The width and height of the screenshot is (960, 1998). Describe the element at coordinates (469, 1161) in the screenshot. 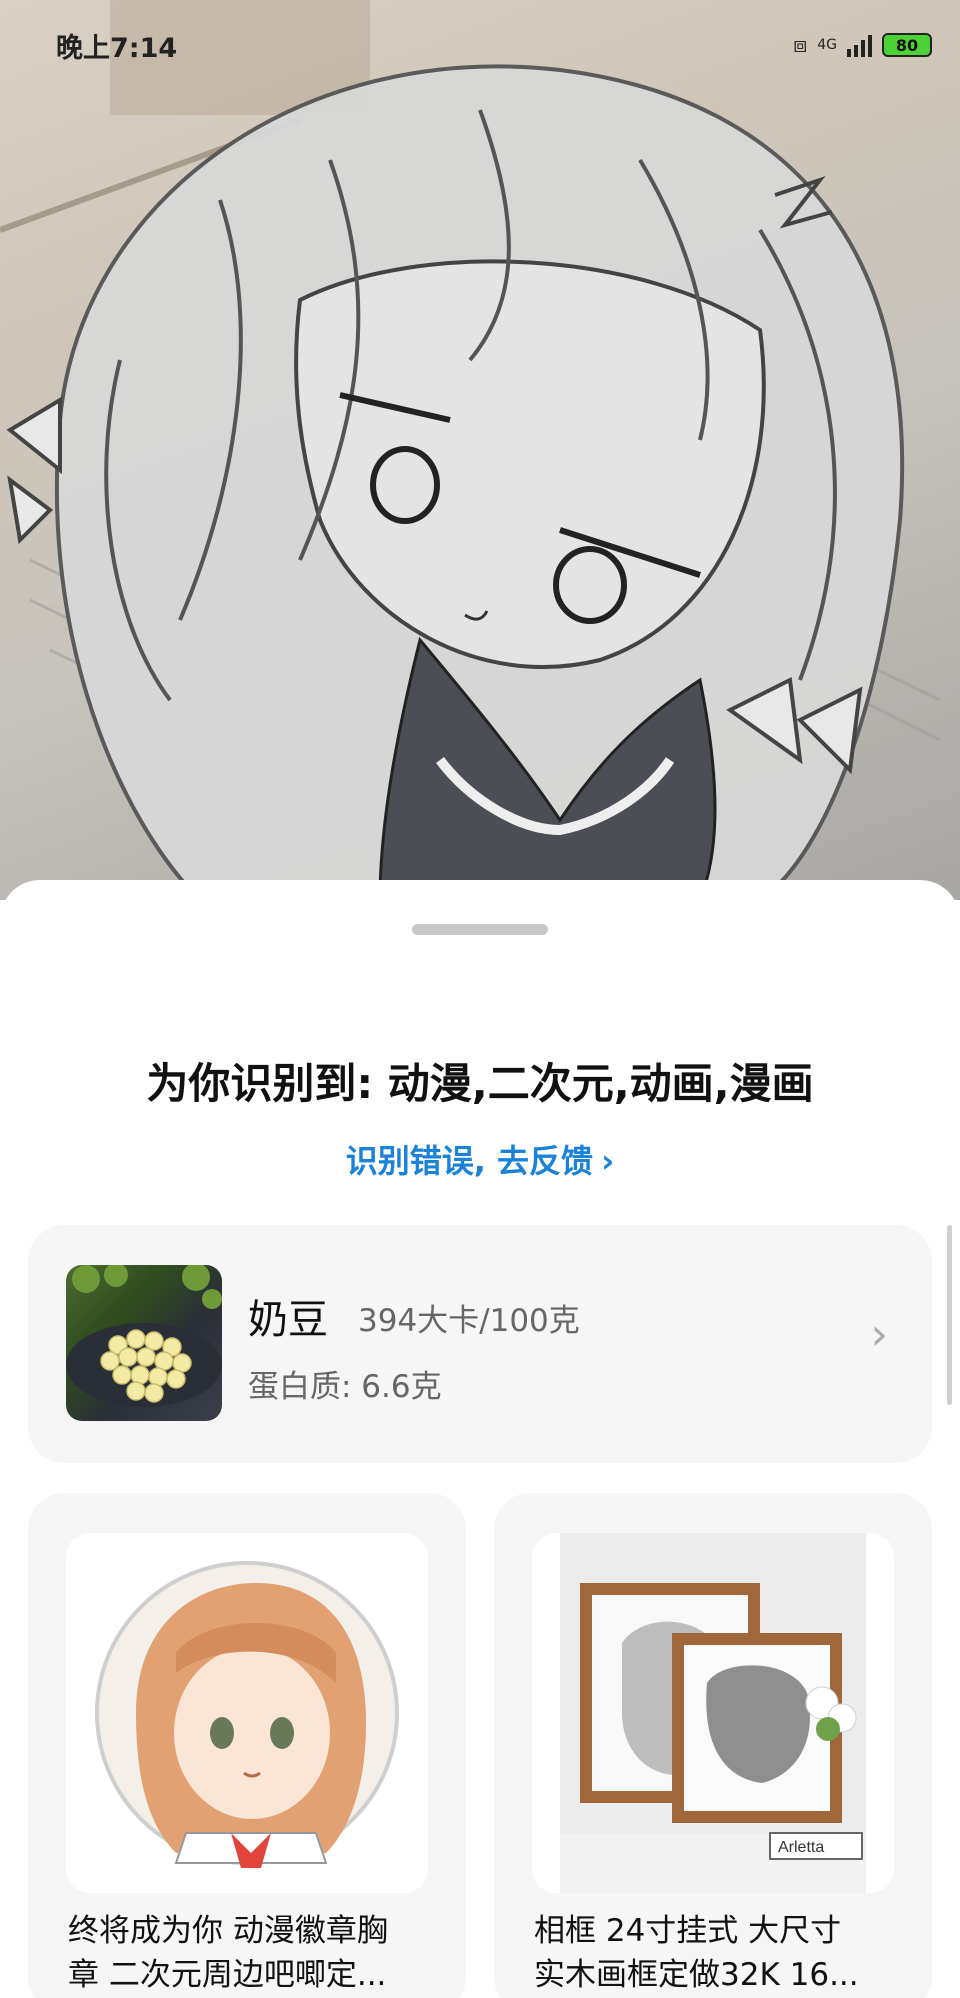

I see `feedback-link-label: 识别错误, 去反馈` at that location.